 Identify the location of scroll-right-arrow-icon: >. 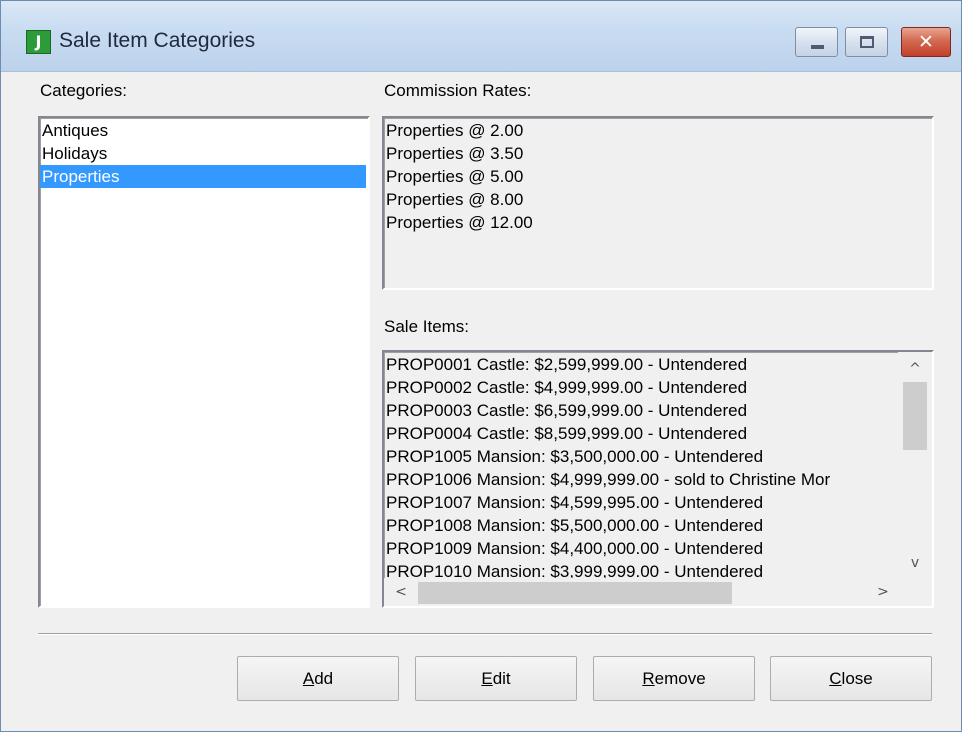
(883, 592).